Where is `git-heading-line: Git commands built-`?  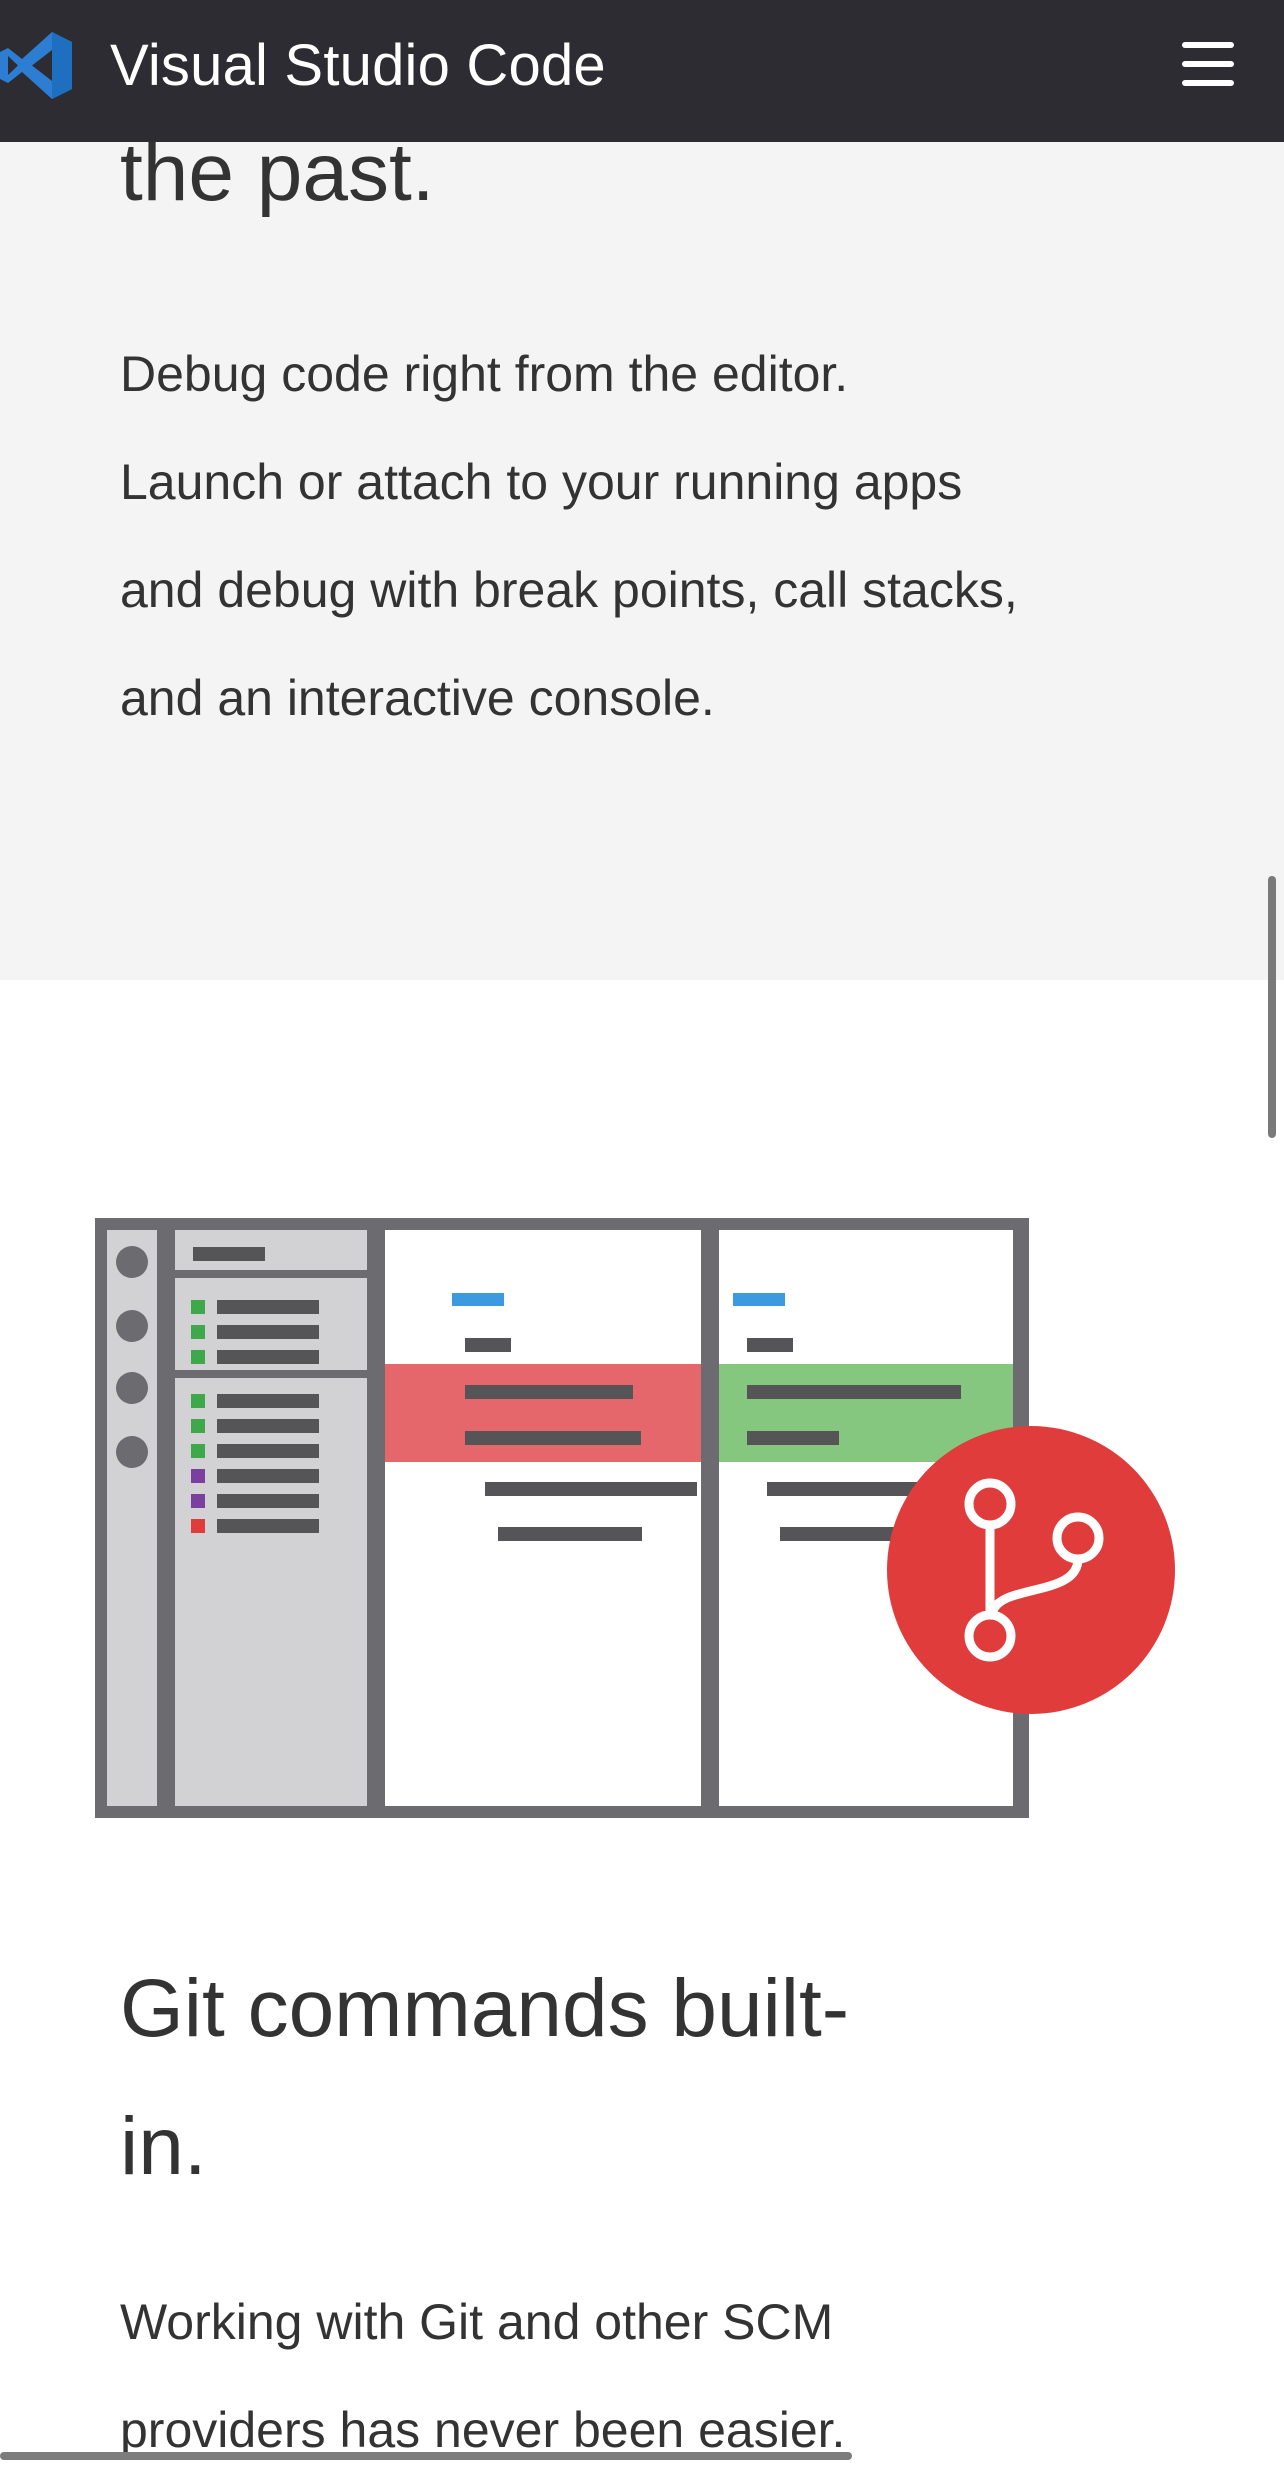 git-heading-line: Git commands built- is located at coordinates (485, 2008).